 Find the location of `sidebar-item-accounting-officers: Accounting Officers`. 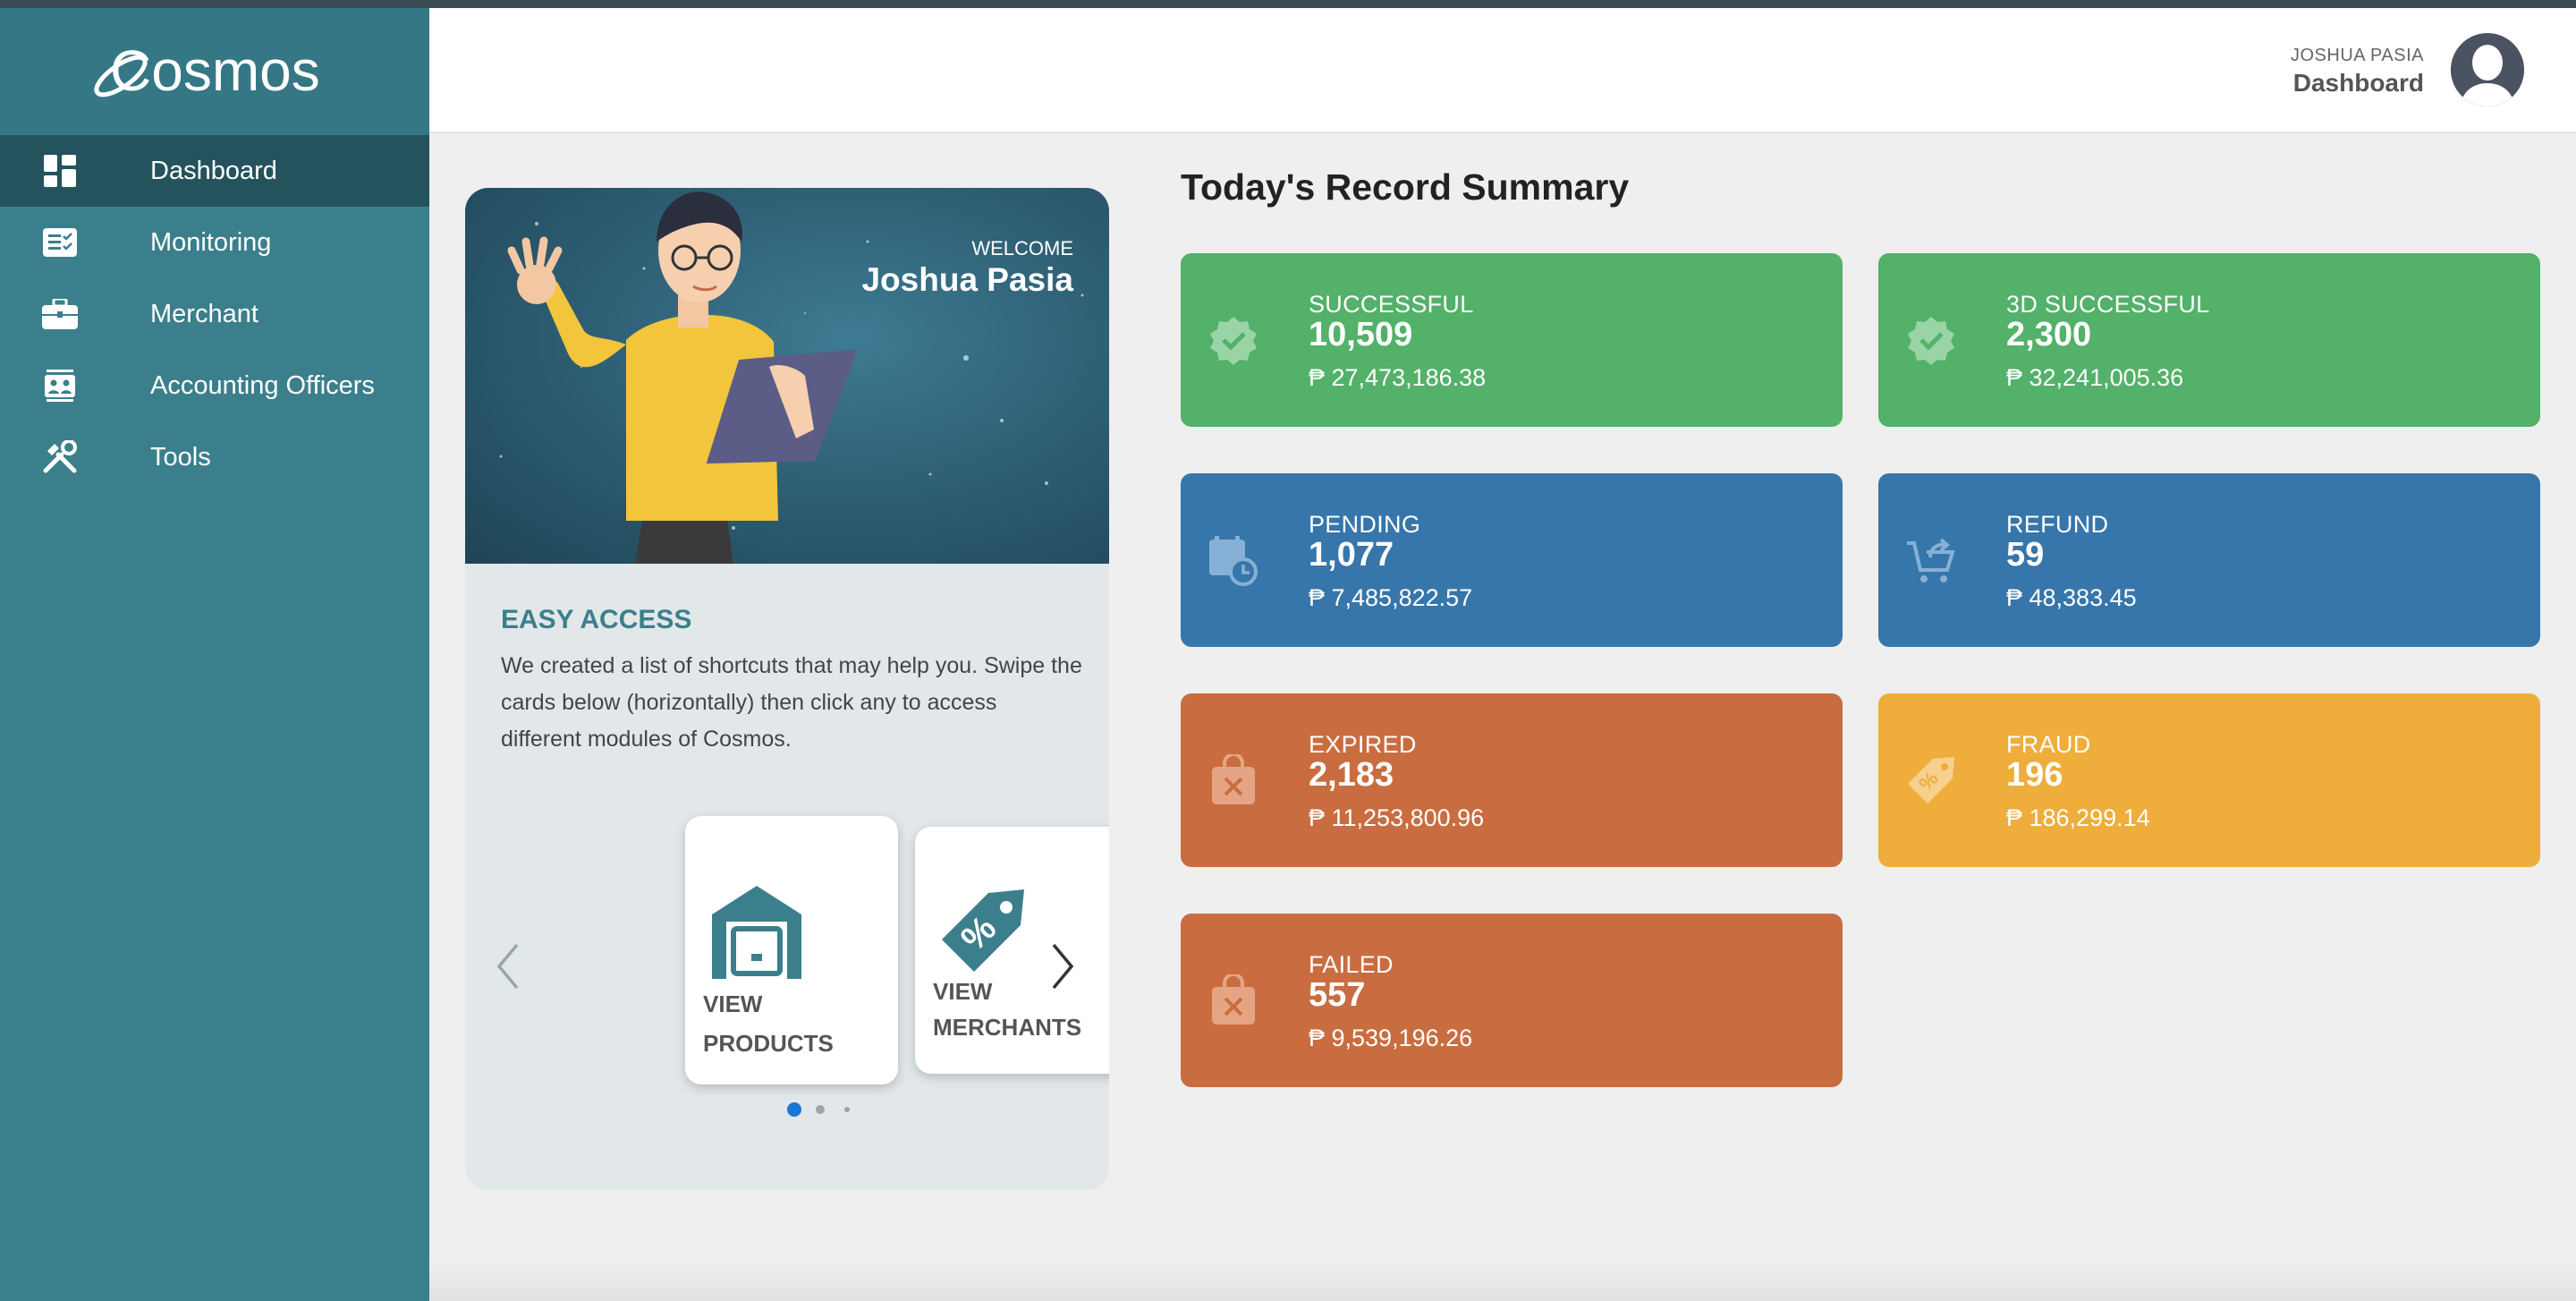

sidebar-item-accounting-officers: Accounting Officers is located at coordinates (214, 385).